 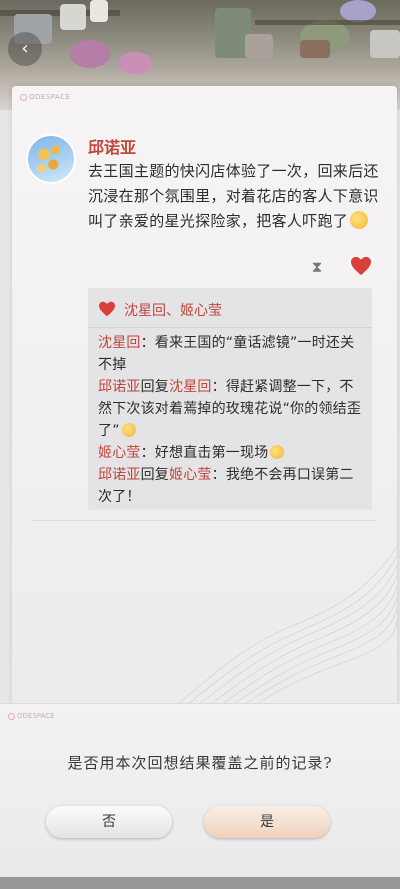 What do you see at coordinates (232, 354) in the screenshot?
I see `comment-item: 沈星回：看来王国的“童话滤镜”一时还关不掉` at bounding box center [232, 354].